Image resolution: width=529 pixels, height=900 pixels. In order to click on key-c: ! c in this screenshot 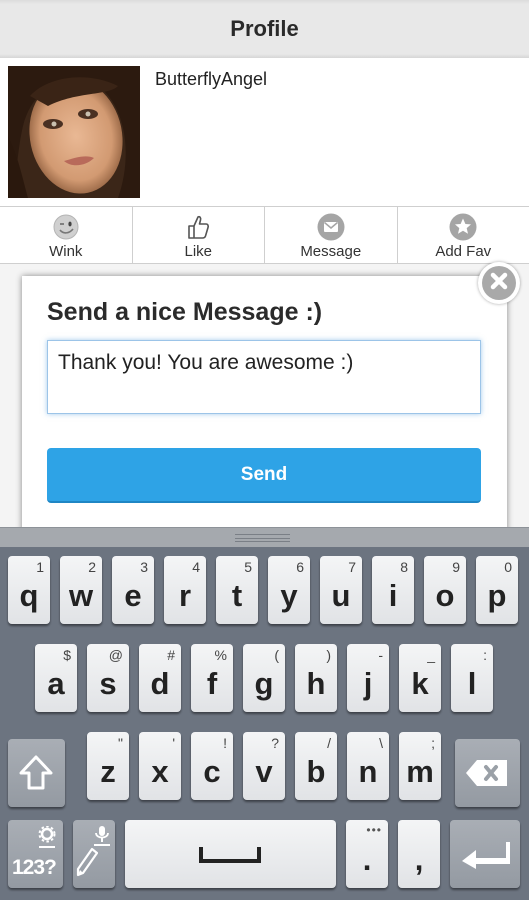, I will do `click(212, 766)`.